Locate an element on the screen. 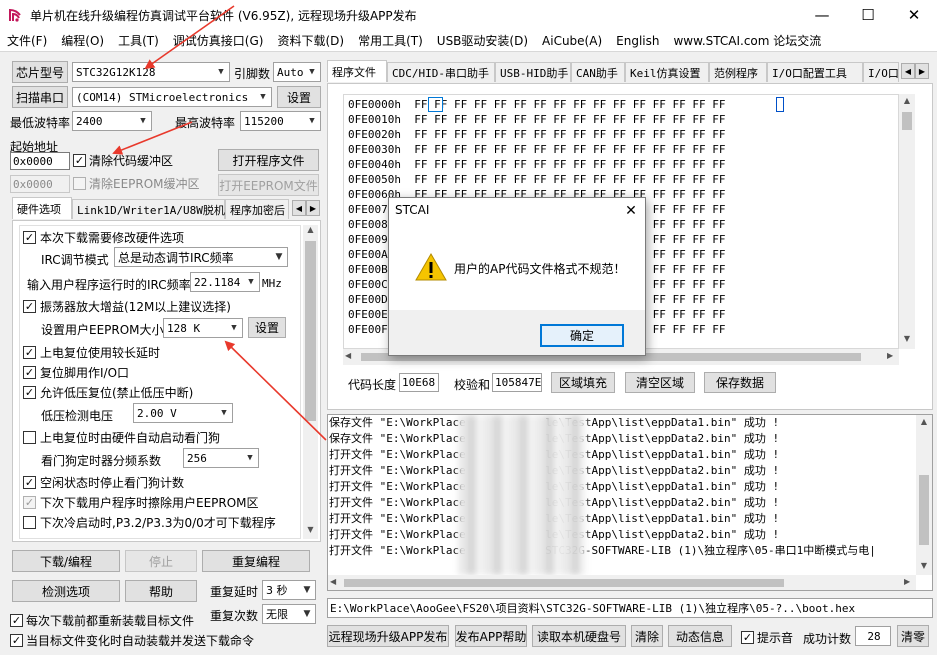 The height and width of the screenshot is (655, 937). menu-english: English is located at coordinates (637, 41).